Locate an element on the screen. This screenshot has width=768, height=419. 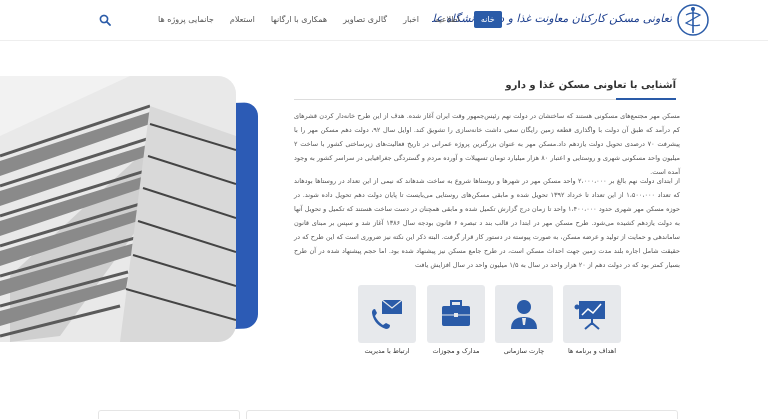
presentation-board-icon is located at coordinates (589, 315).